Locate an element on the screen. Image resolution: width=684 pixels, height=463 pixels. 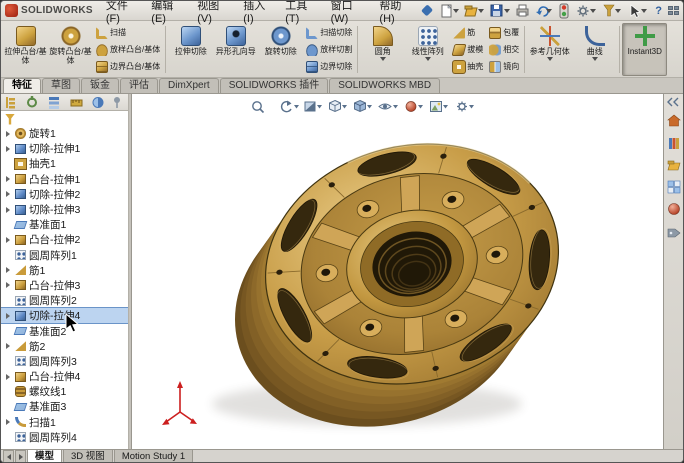
extruded-cut-button: 拉伸切除 is located at coordinates (190, 49).